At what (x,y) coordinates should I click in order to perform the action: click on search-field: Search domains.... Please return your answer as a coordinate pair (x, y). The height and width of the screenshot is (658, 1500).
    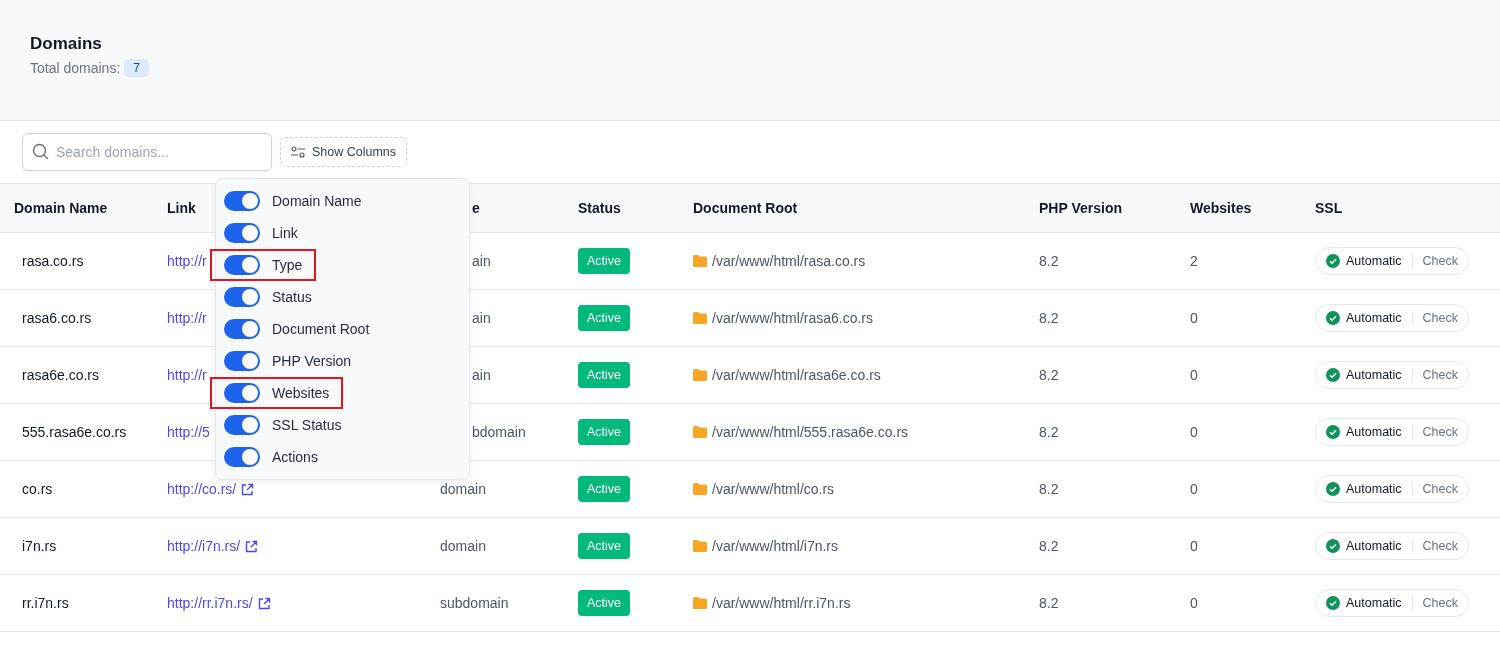
    Looking at the image, I should click on (147, 152).